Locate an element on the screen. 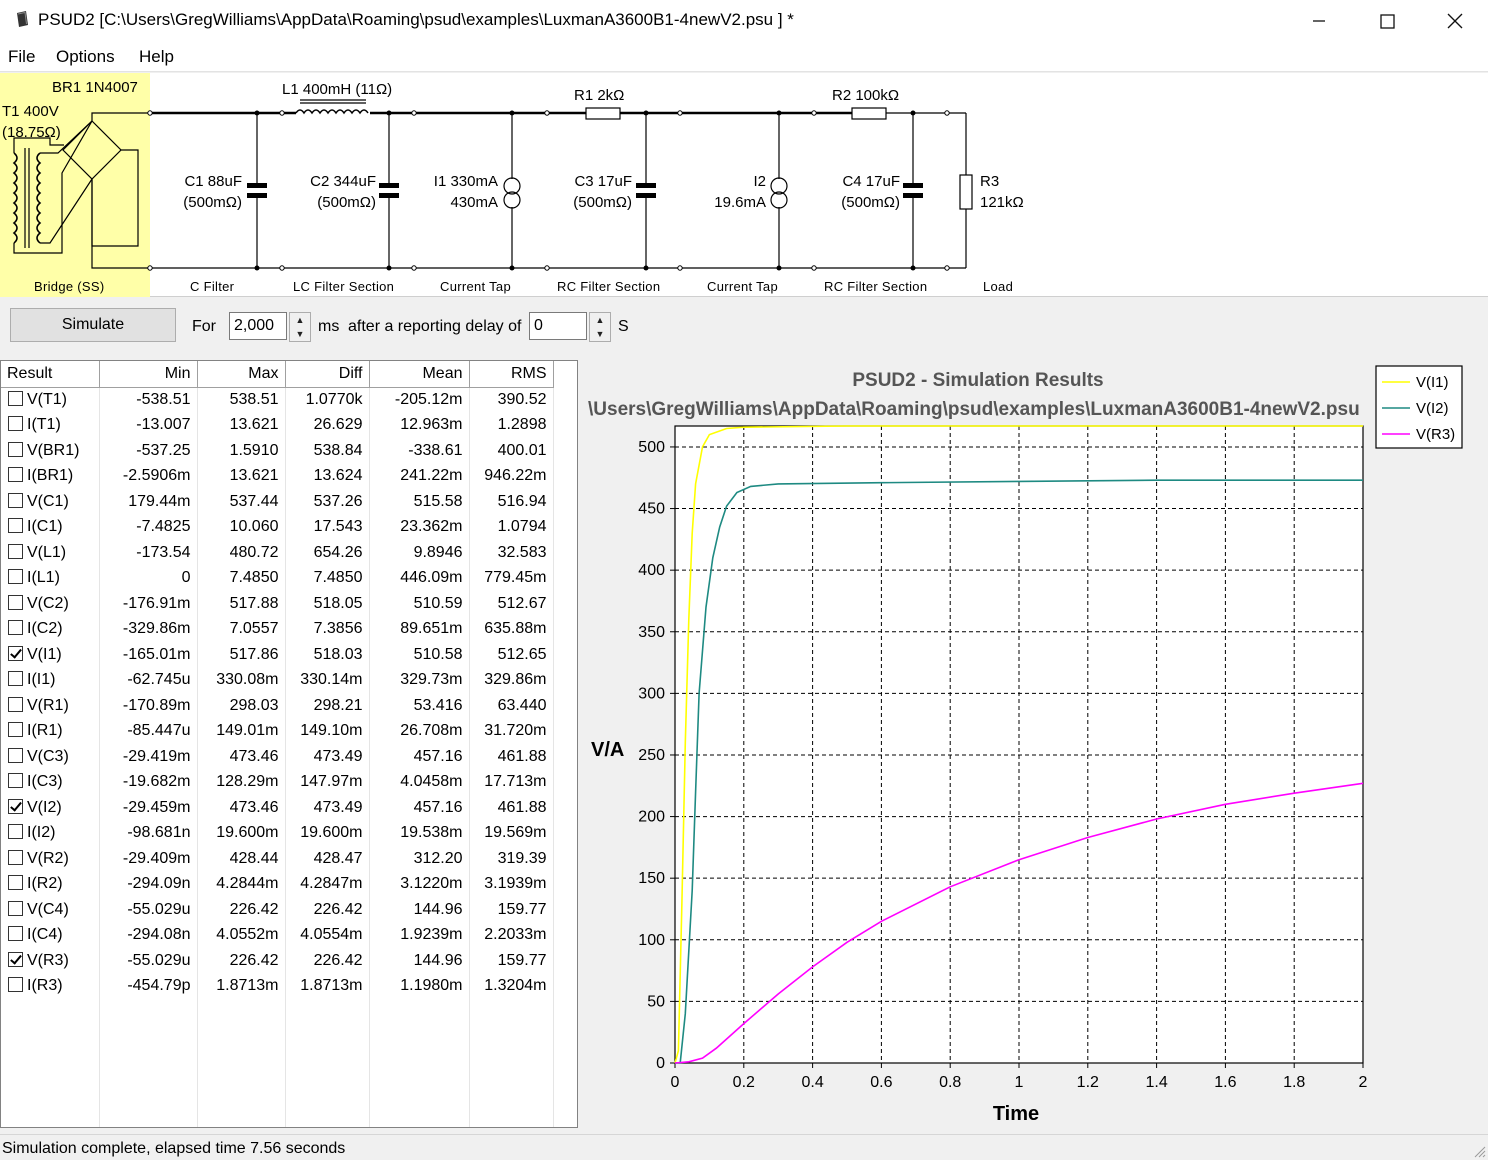 The image size is (1488, 1160). y-tick-label: 450 is located at coordinates (651, 509).